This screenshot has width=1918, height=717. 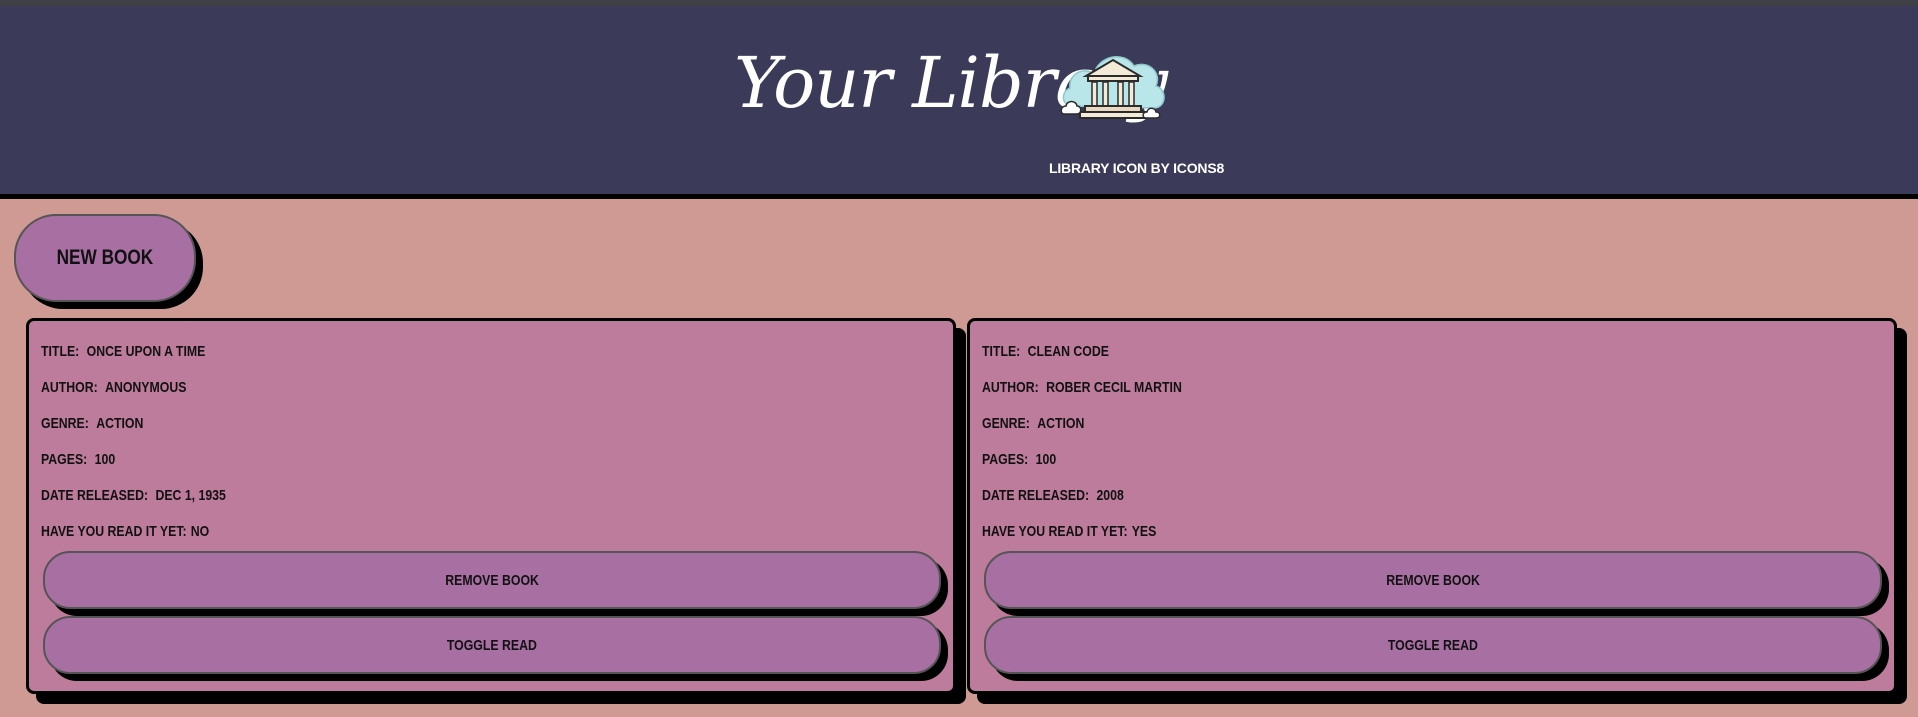 I want to click on book-released-row: Date Released: Dec 1, 1935, so click(x=133, y=495).